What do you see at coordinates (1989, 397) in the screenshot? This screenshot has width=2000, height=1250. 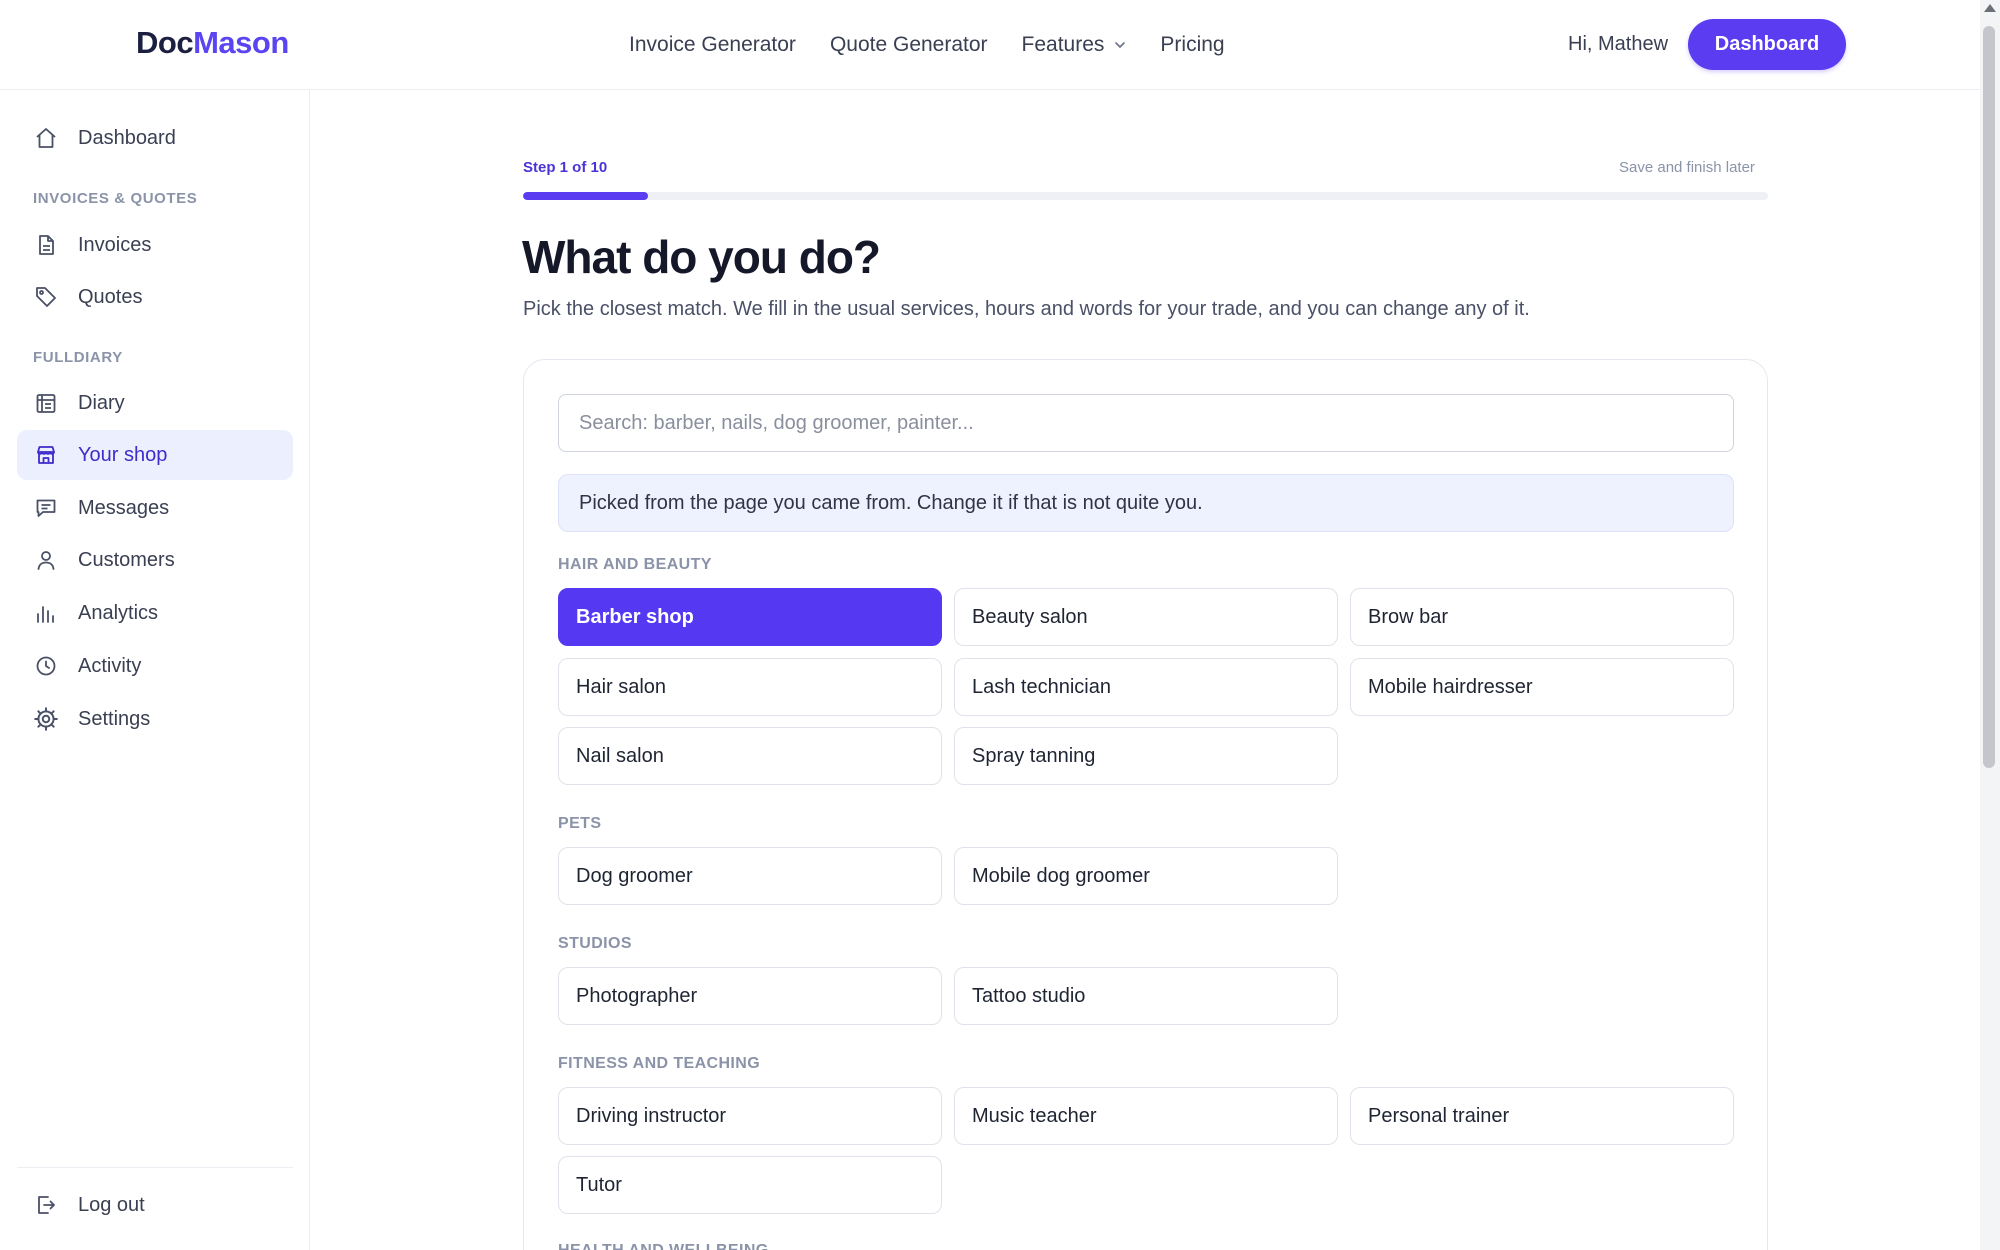 I see `scrollbar-thumb` at bounding box center [1989, 397].